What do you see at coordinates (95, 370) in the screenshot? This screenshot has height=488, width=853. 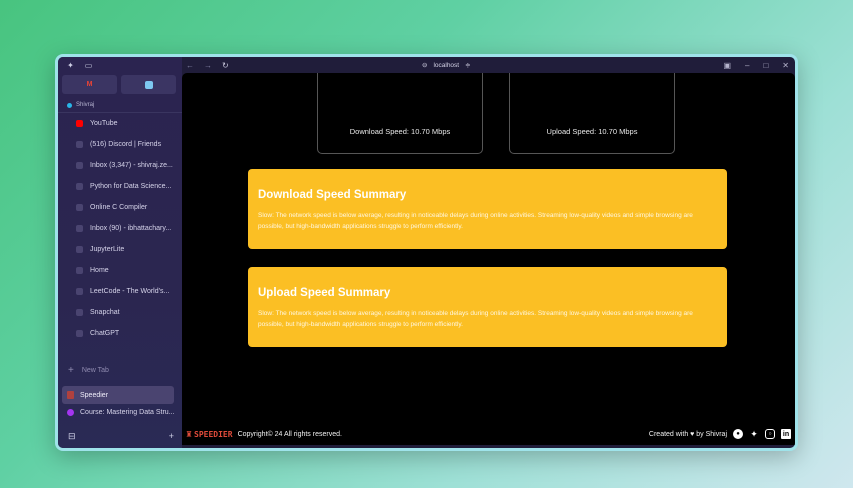 I see `new-tab-label: New Tab` at bounding box center [95, 370].